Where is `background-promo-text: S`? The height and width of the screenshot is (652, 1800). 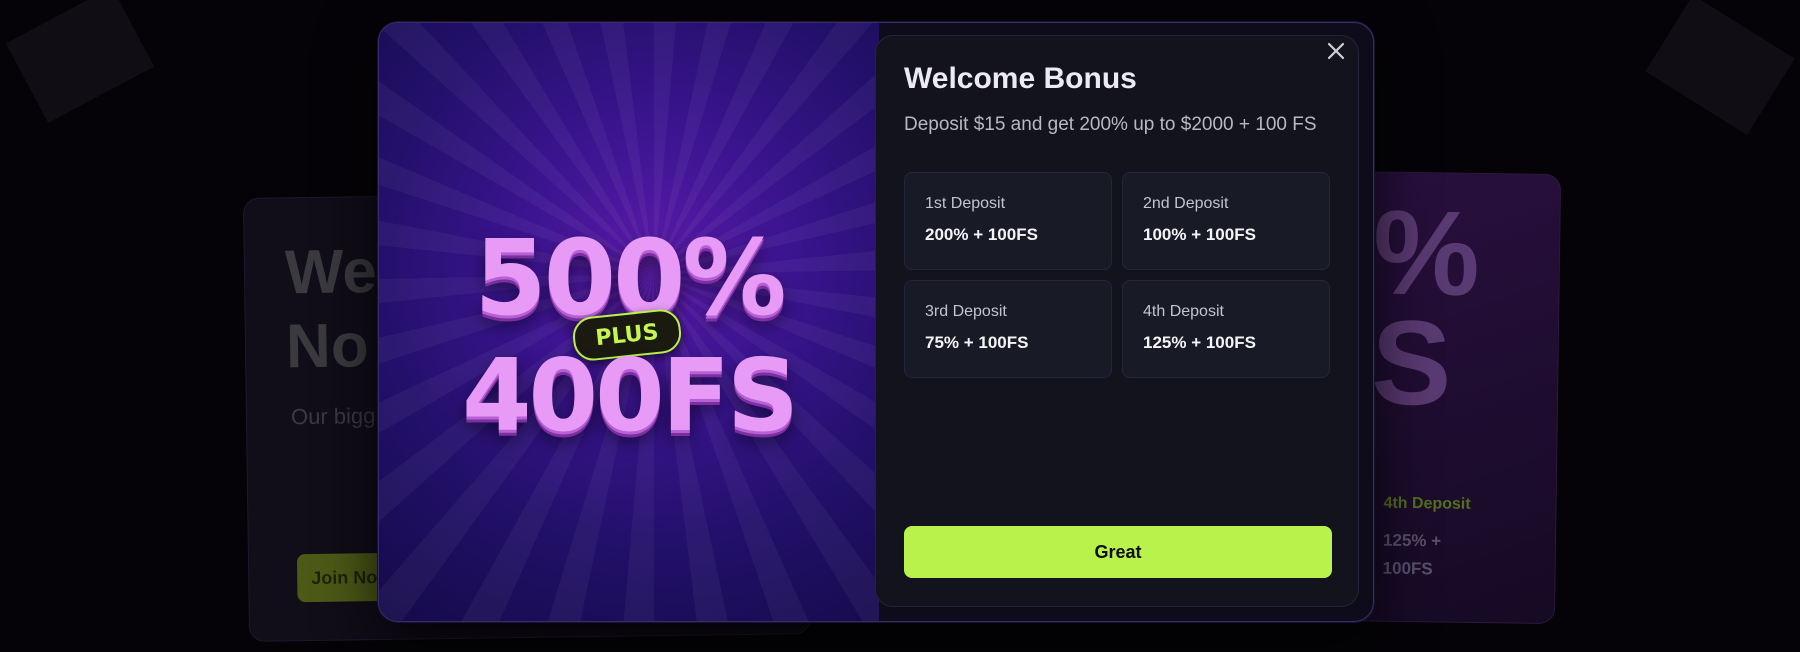
background-promo-text: S is located at coordinates (1411, 363).